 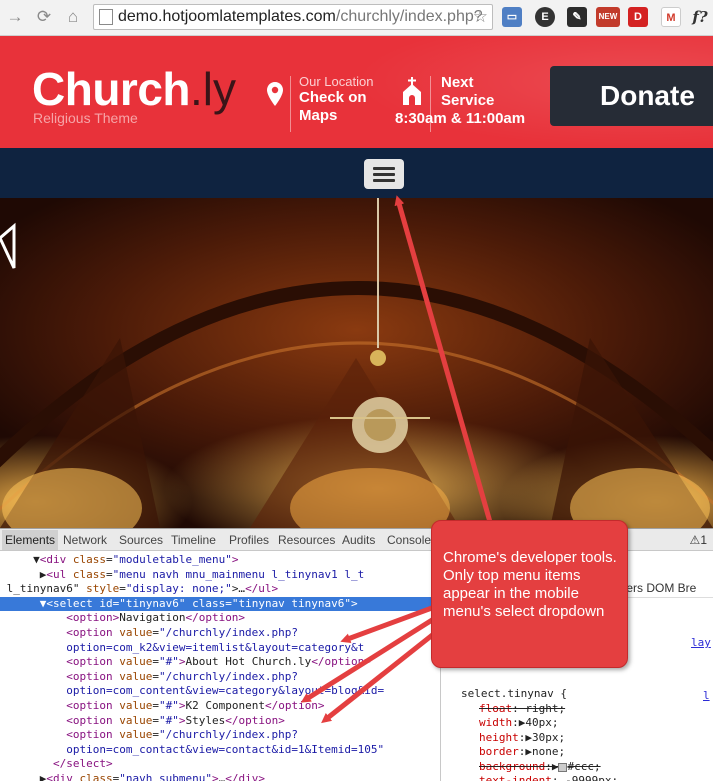 I want to click on warning-count-value: 1, so click(x=703, y=540).